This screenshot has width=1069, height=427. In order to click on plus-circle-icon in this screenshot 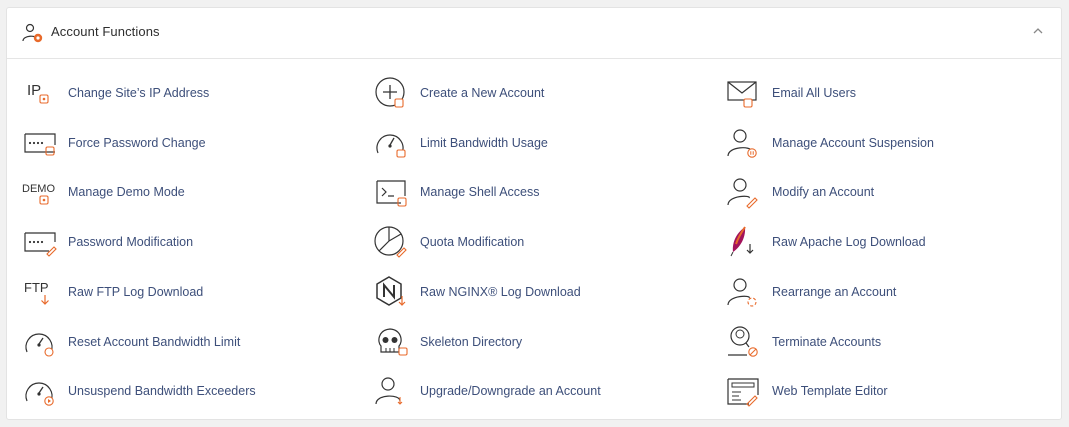, I will do `click(390, 92)`.